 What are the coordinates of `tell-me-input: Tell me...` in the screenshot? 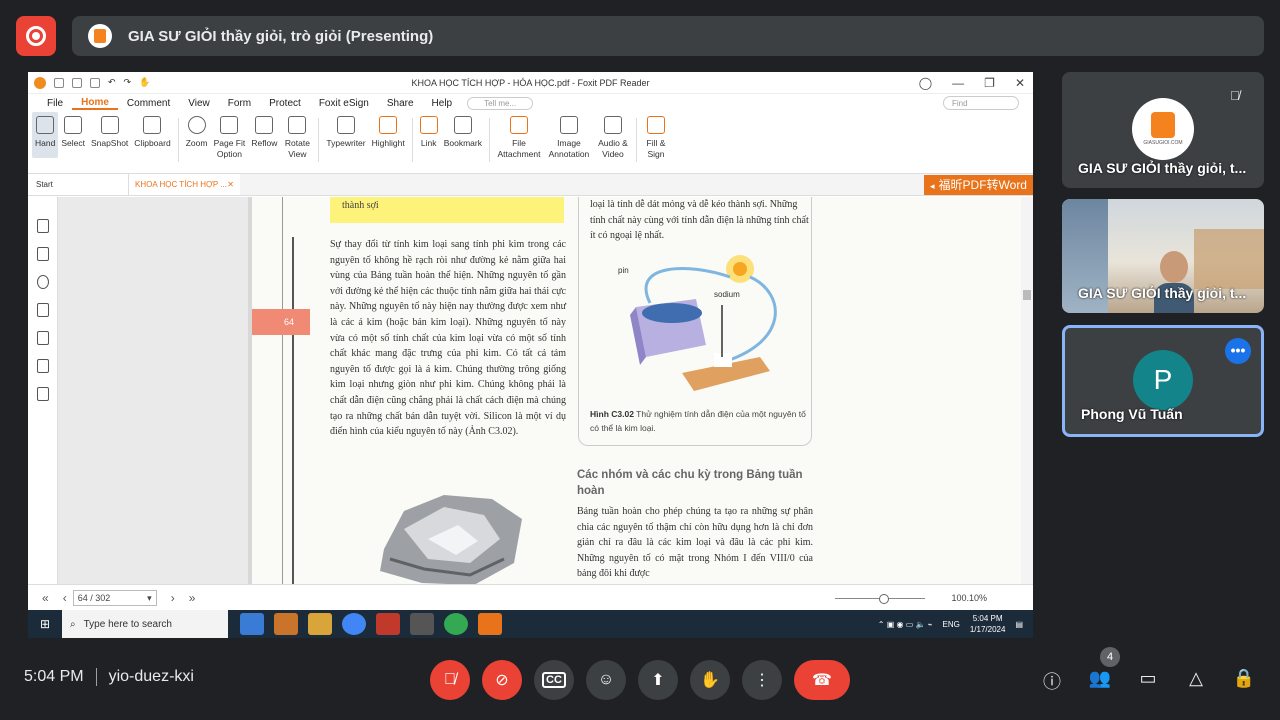 It's located at (500, 103).